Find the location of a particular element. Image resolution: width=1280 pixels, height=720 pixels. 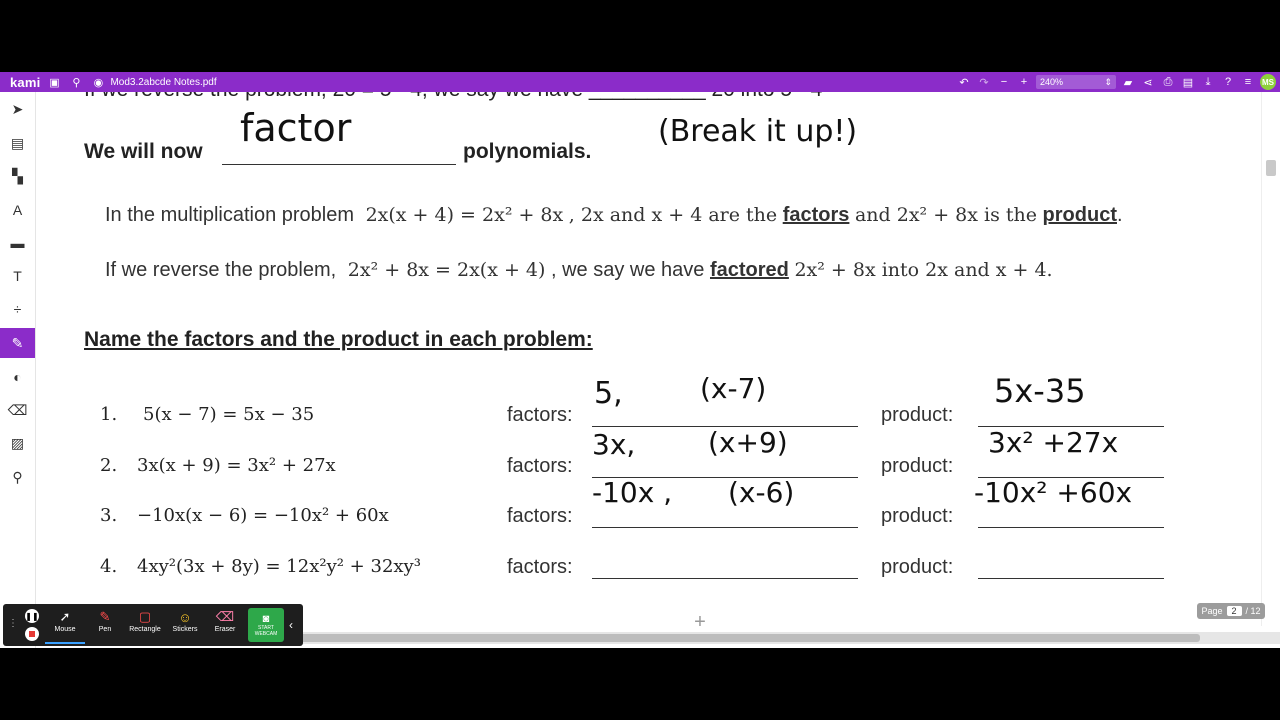

right-toolbar: ↶ ↷ − + 240% ⇕ ▰ ⋖ ⎙ ▤ ⤓ ? ≡ MS is located at coordinates (1116, 82).